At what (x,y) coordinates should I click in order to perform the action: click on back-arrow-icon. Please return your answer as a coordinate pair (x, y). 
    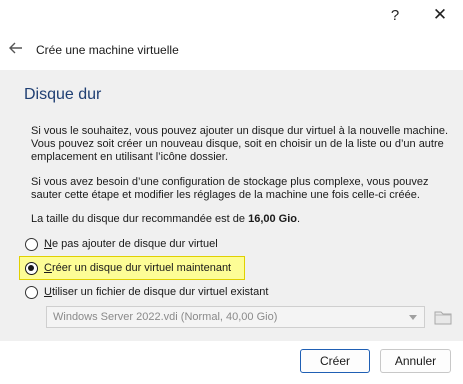
    Looking at the image, I should click on (16, 48).